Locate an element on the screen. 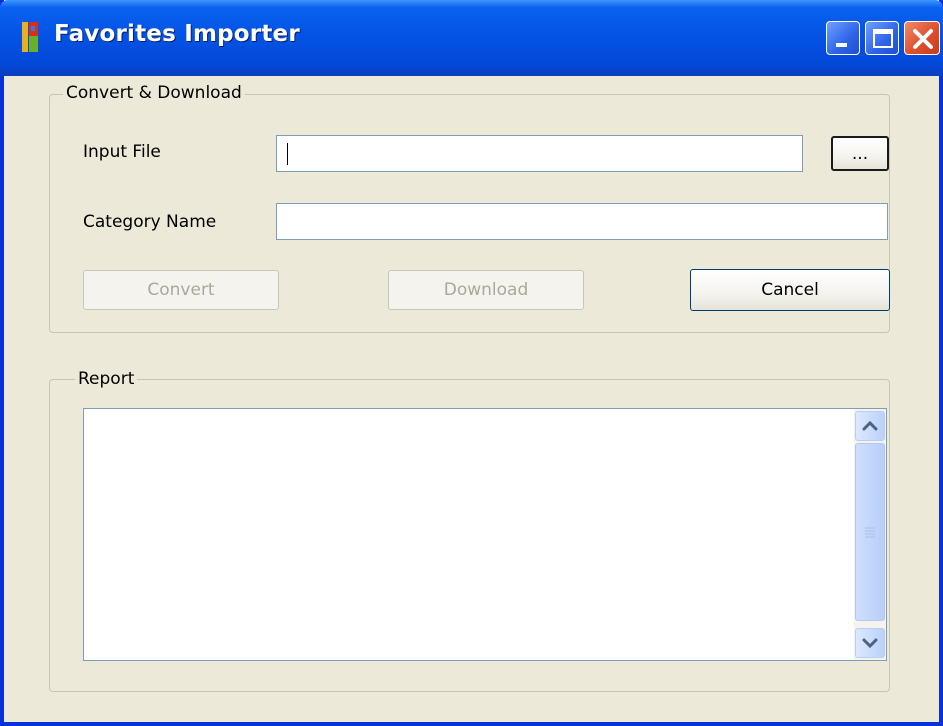  maximize-button is located at coordinates (882, 38).